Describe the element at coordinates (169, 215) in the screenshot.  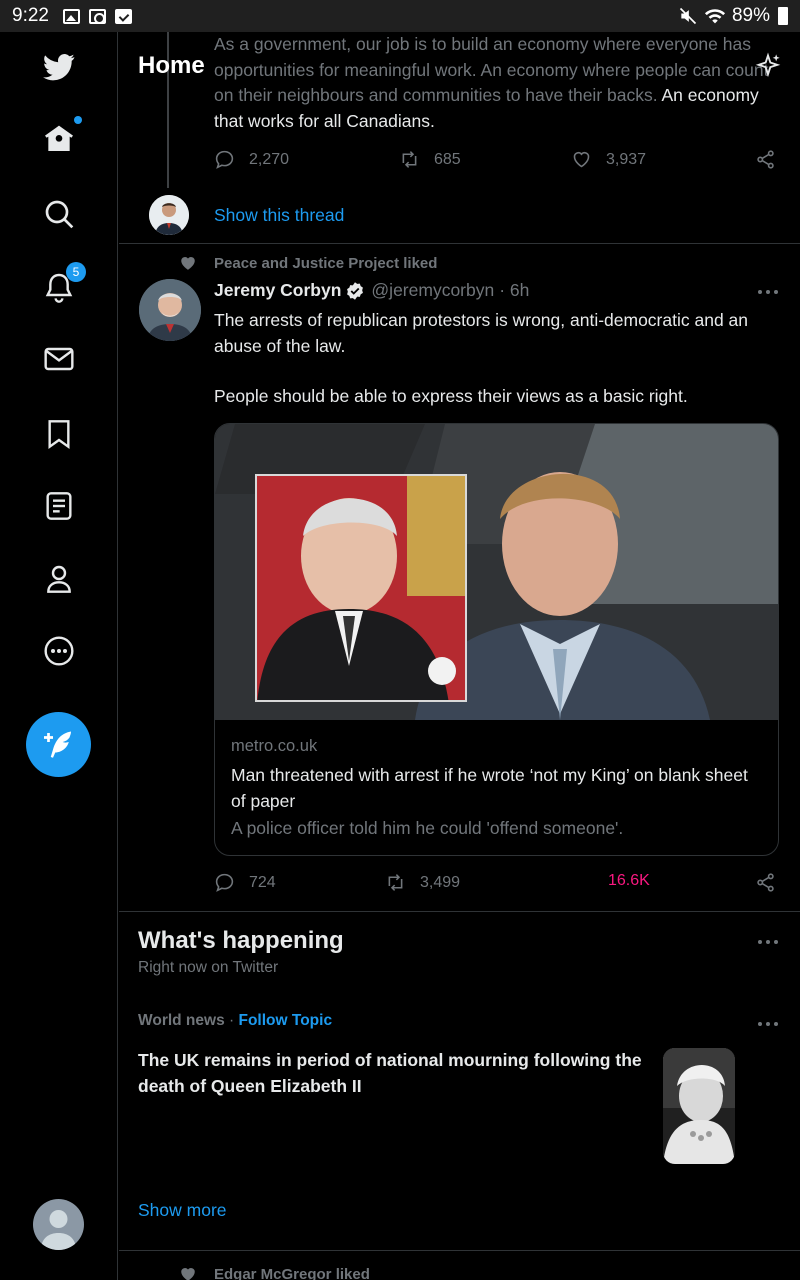
I see `thread-author-avatar` at that location.